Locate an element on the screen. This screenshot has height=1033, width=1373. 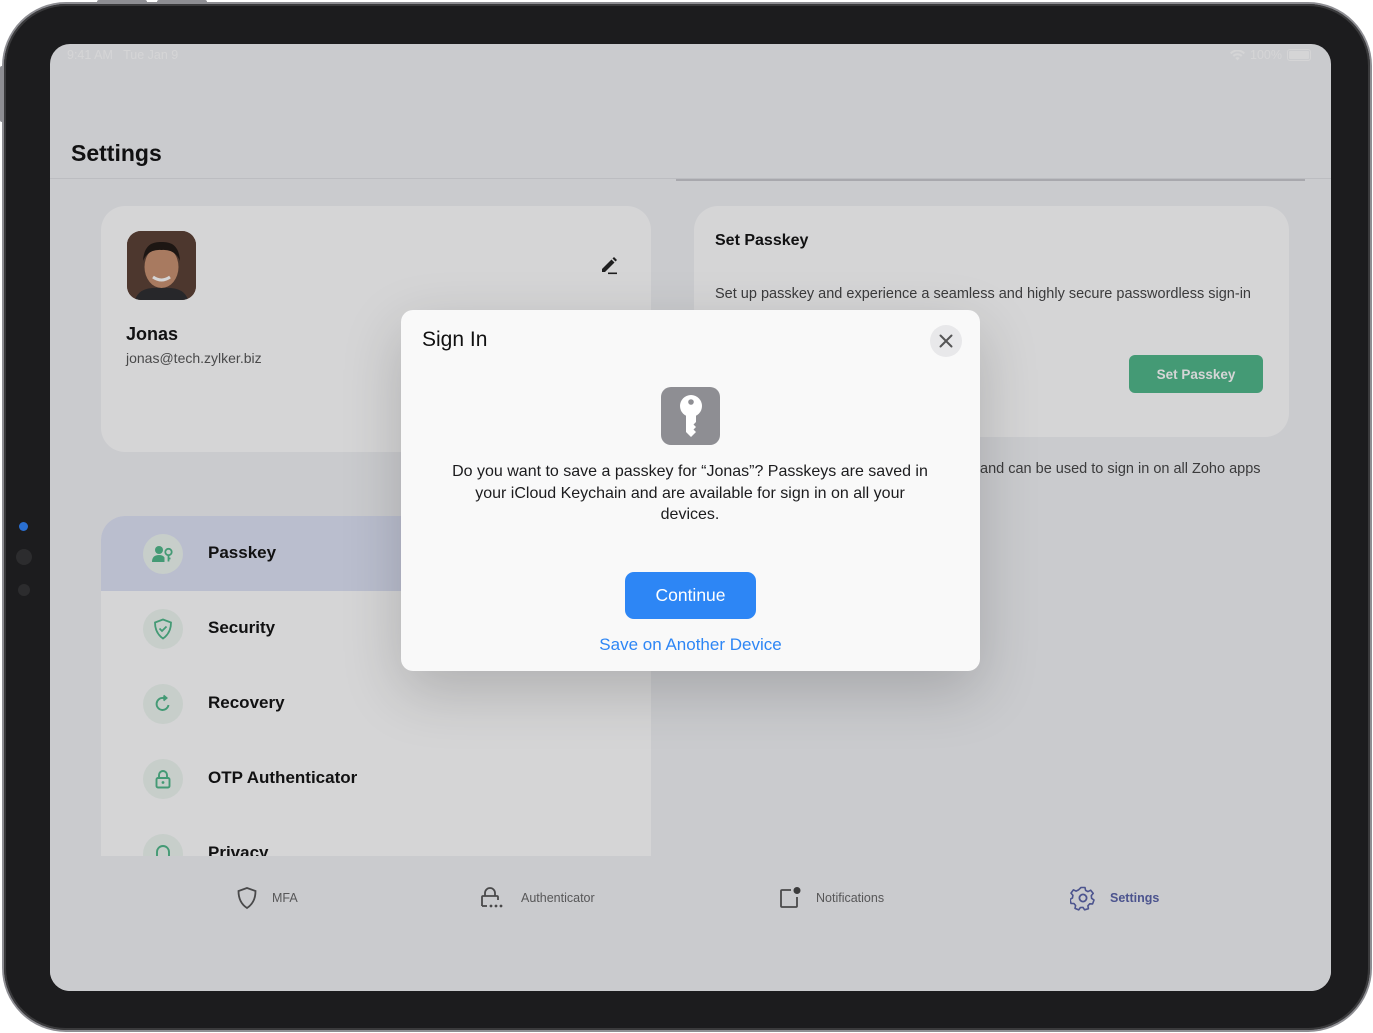
close-button is located at coordinates (946, 341).